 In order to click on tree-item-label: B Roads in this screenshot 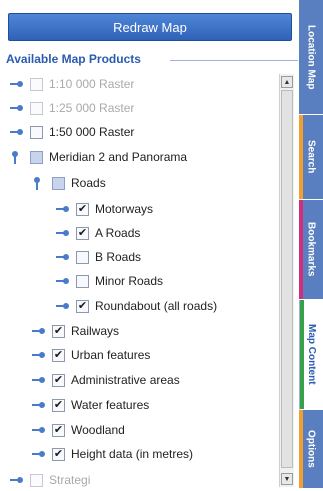, I will do `click(118, 257)`.